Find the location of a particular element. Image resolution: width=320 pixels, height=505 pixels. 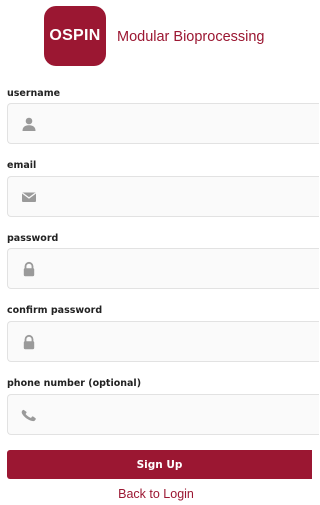

envelope-icon is located at coordinates (29, 197).